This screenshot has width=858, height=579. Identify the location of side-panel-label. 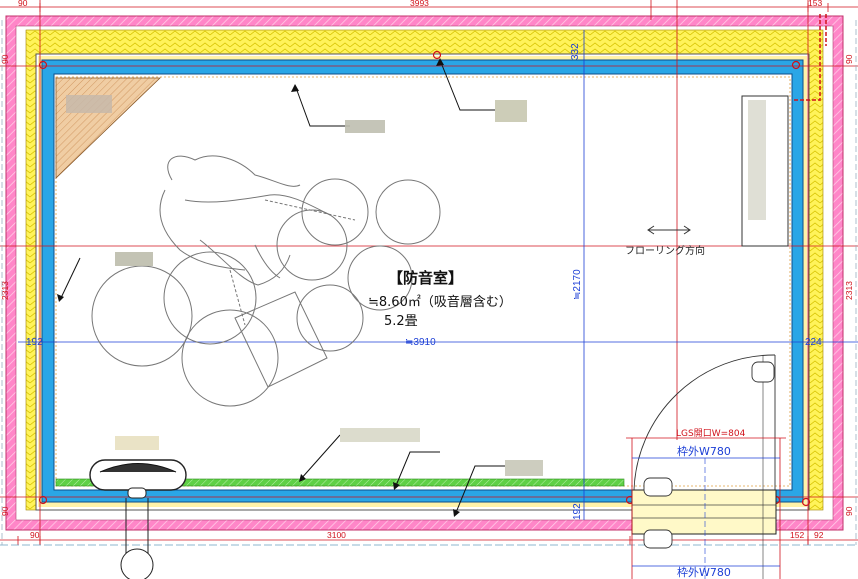
(757, 160).